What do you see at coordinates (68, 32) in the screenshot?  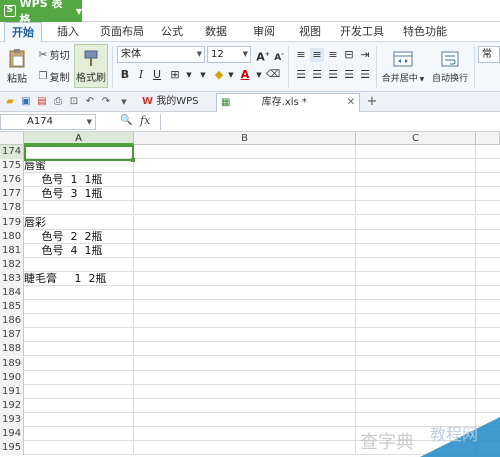 I see `tab-insert: 插入` at bounding box center [68, 32].